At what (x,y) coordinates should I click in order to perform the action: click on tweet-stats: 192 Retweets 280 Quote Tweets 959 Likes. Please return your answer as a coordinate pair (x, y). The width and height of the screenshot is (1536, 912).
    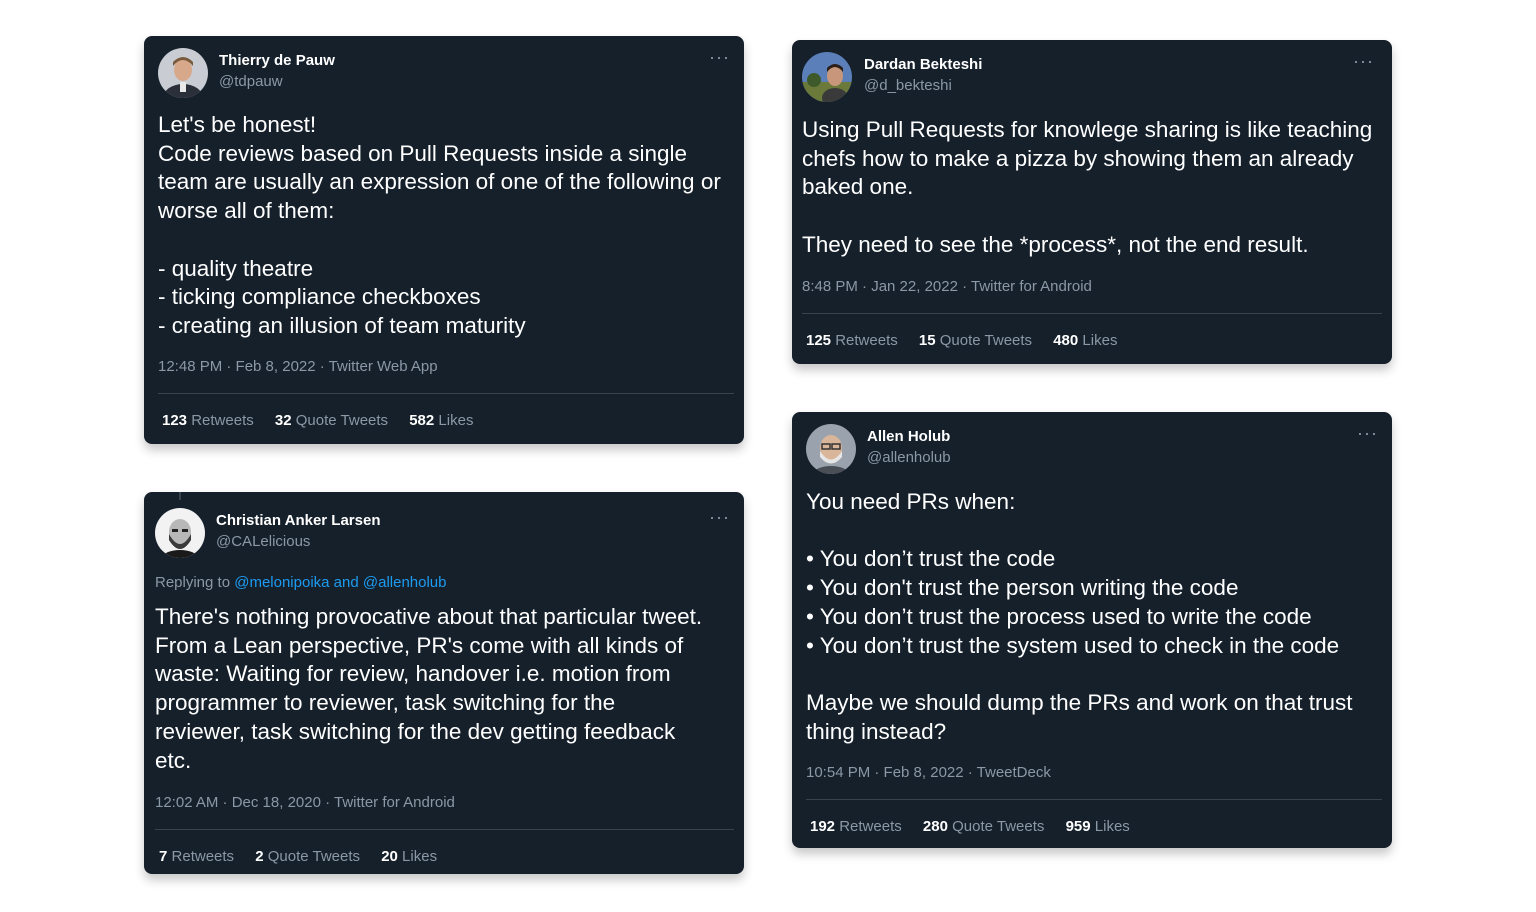
    Looking at the image, I should click on (978, 826).